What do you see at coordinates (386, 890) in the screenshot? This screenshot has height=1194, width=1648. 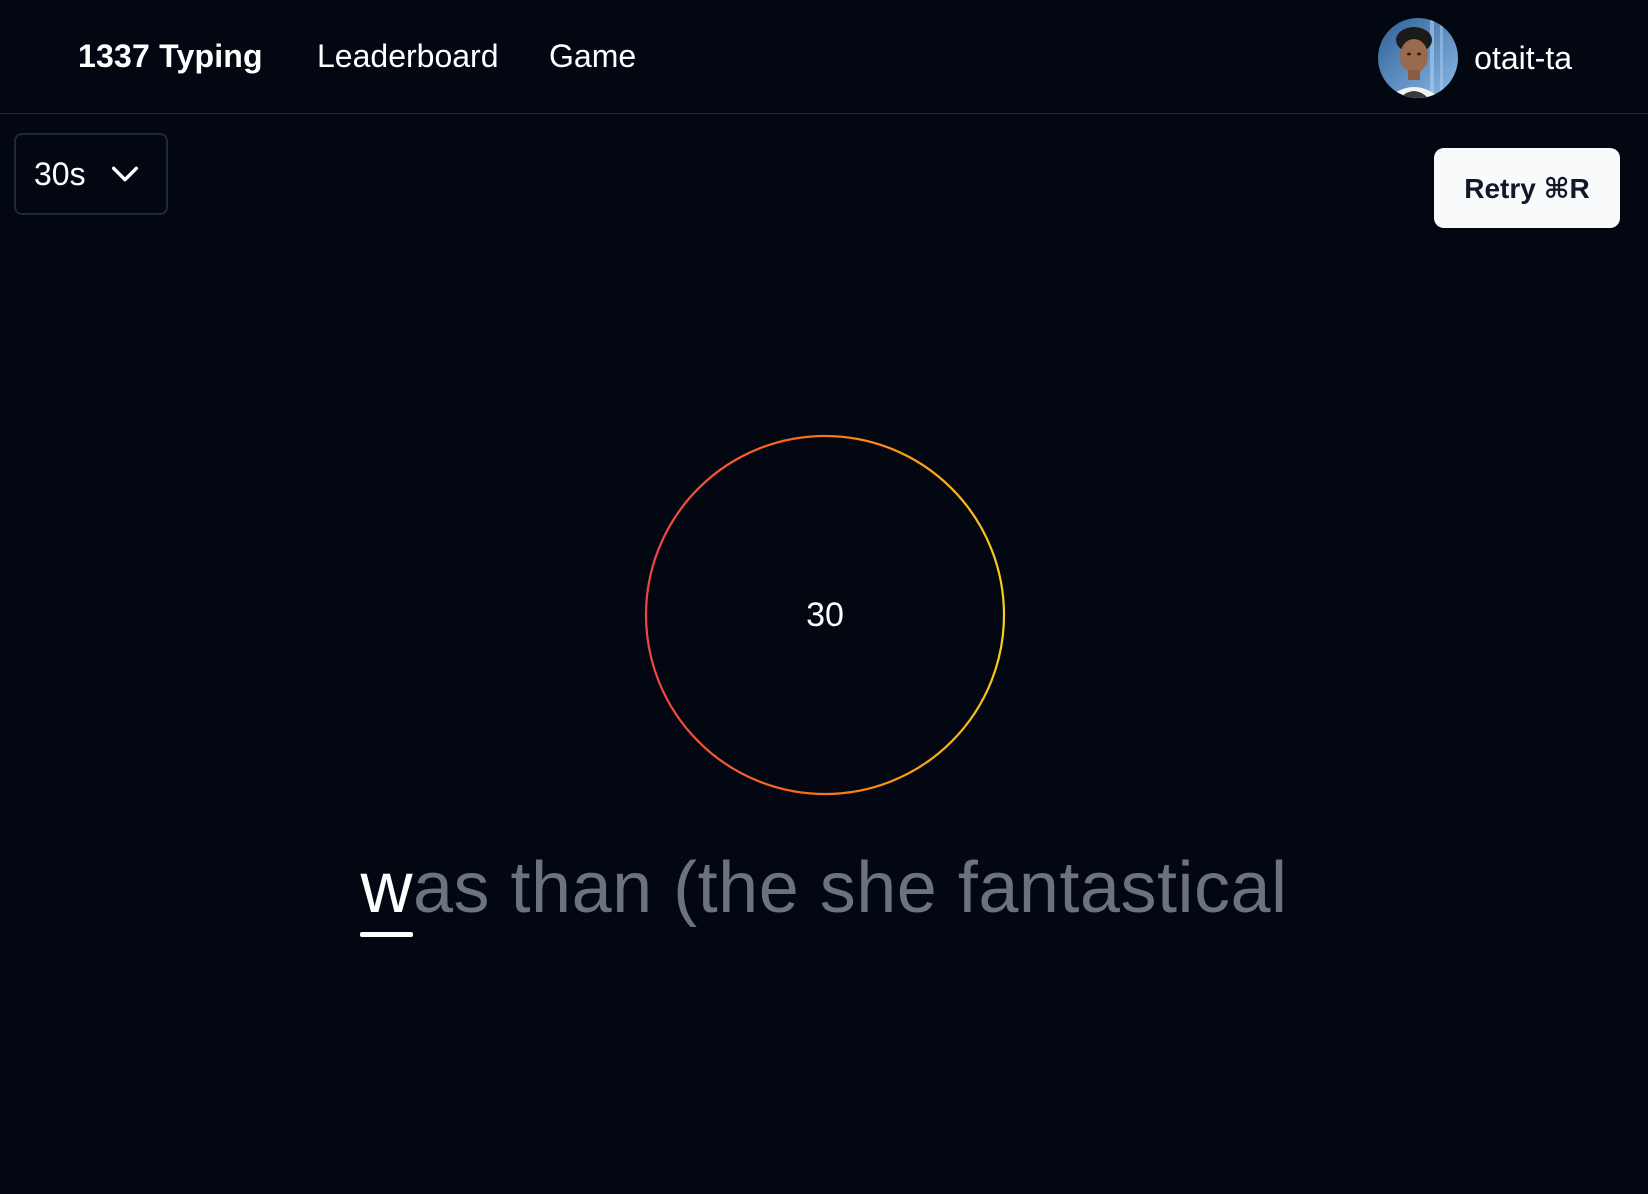 I see `current-char: w` at bounding box center [386, 890].